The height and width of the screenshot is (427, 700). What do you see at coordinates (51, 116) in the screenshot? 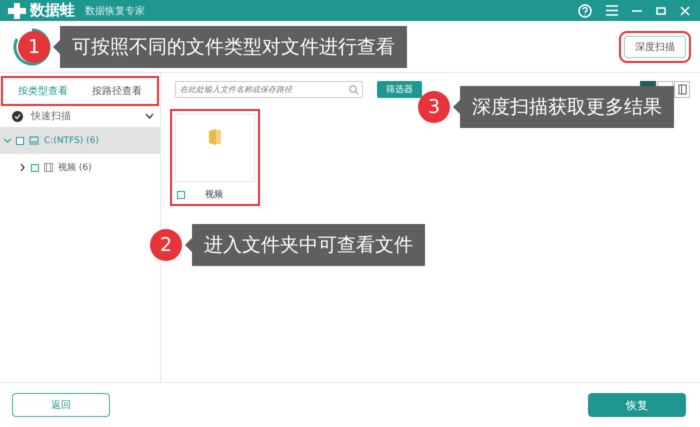
I see `scan-section-label: 快速扫描` at bounding box center [51, 116].